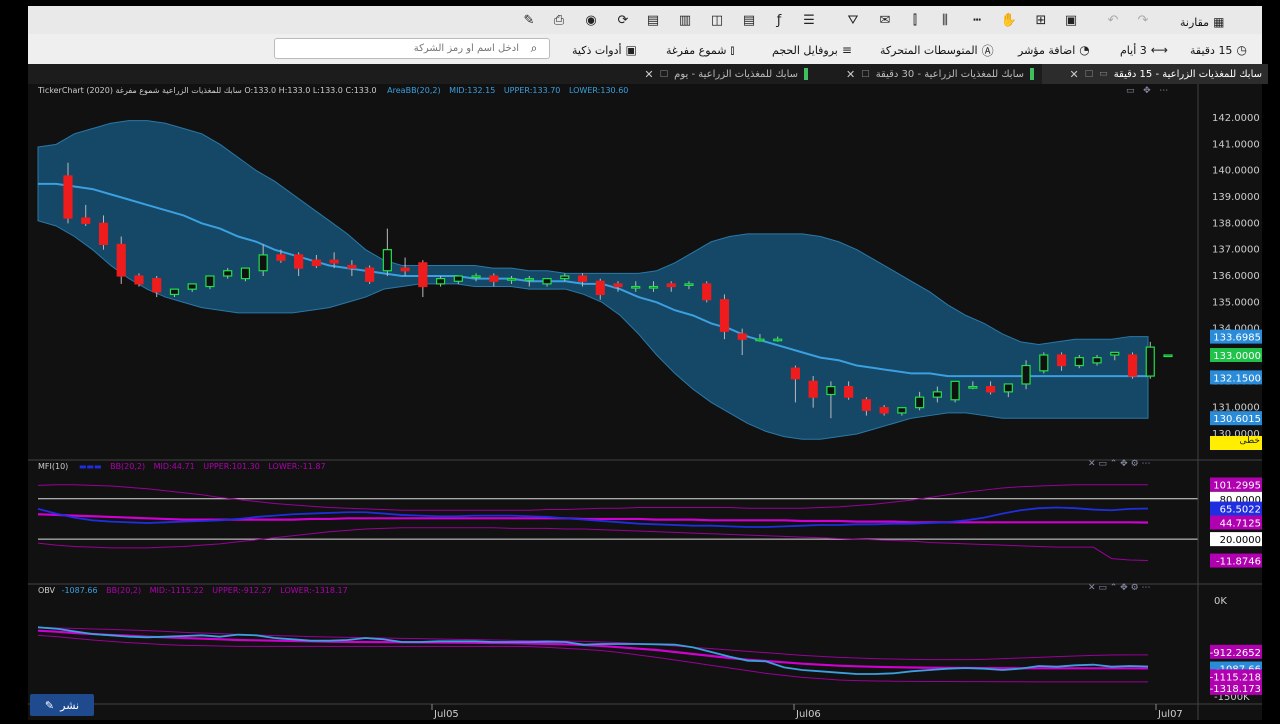 This screenshot has width=1280, height=724. Describe the element at coordinates (532, 90) in the screenshot. I see `bb-upper-value: UPPER:133.70` at that location.